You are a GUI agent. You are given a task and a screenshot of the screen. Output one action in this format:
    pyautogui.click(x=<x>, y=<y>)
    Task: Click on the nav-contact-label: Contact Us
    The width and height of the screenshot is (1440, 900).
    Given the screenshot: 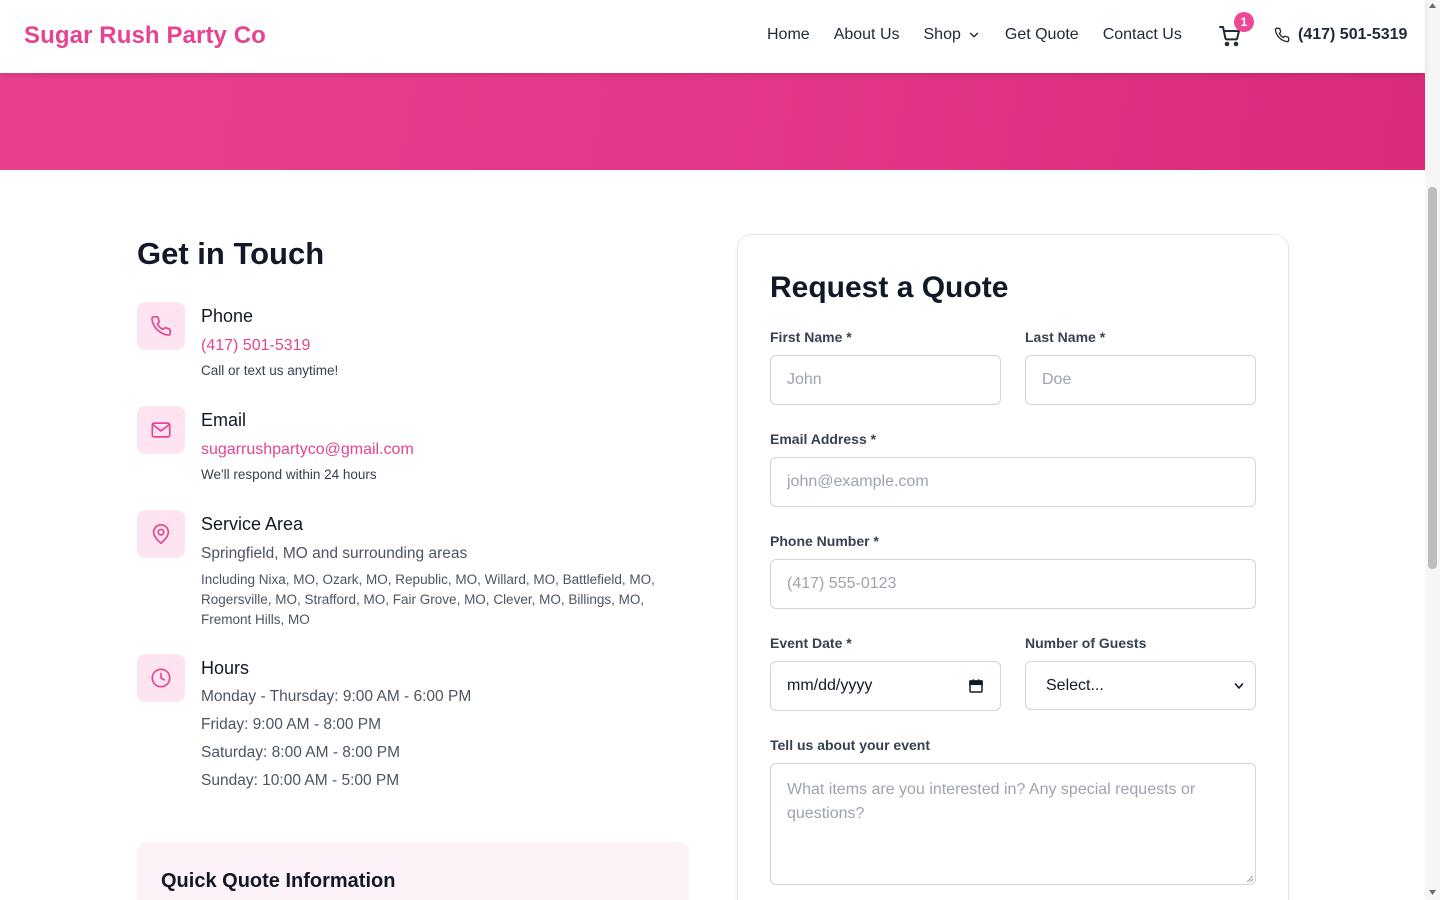 What is the action you would take?
    pyautogui.click(x=1142, y=34)
    